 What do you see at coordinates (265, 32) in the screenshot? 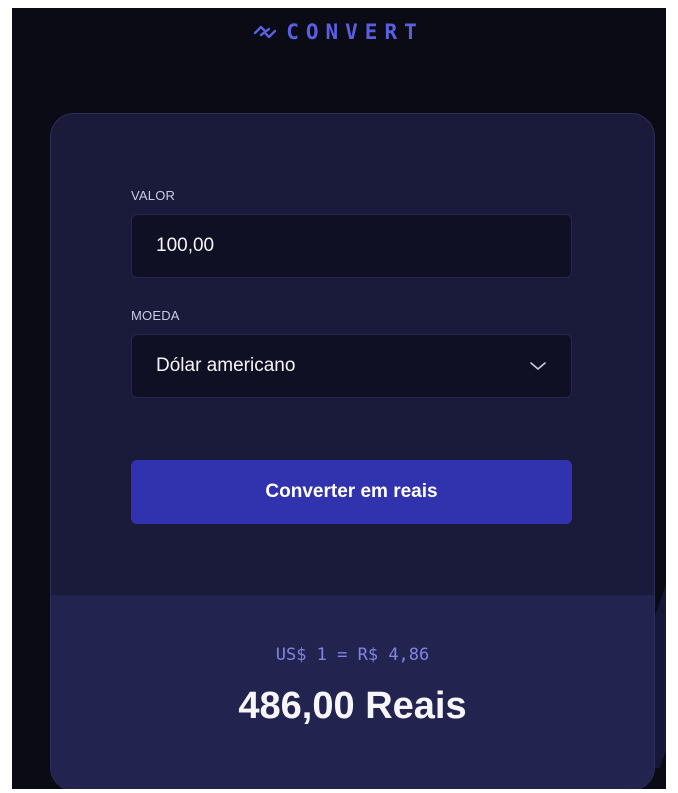
I see `convert-arrows-icon` at bounding box center [265, 32].